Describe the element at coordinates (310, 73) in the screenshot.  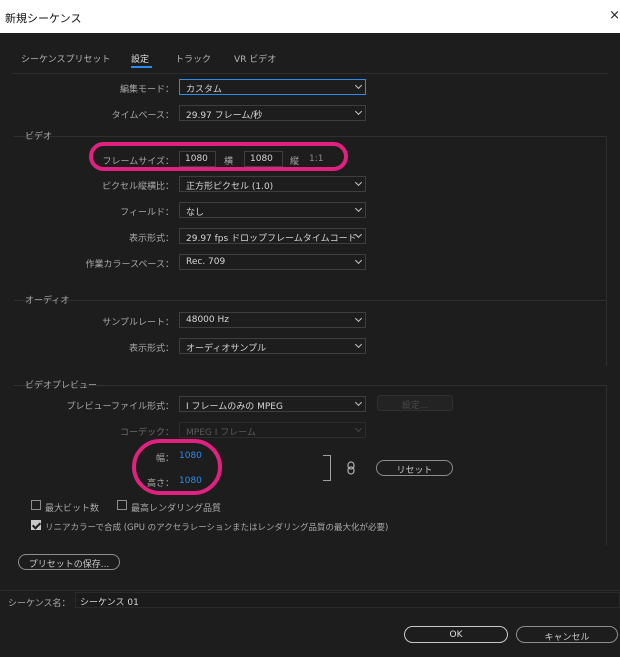
I see `tab-divider` at that location.